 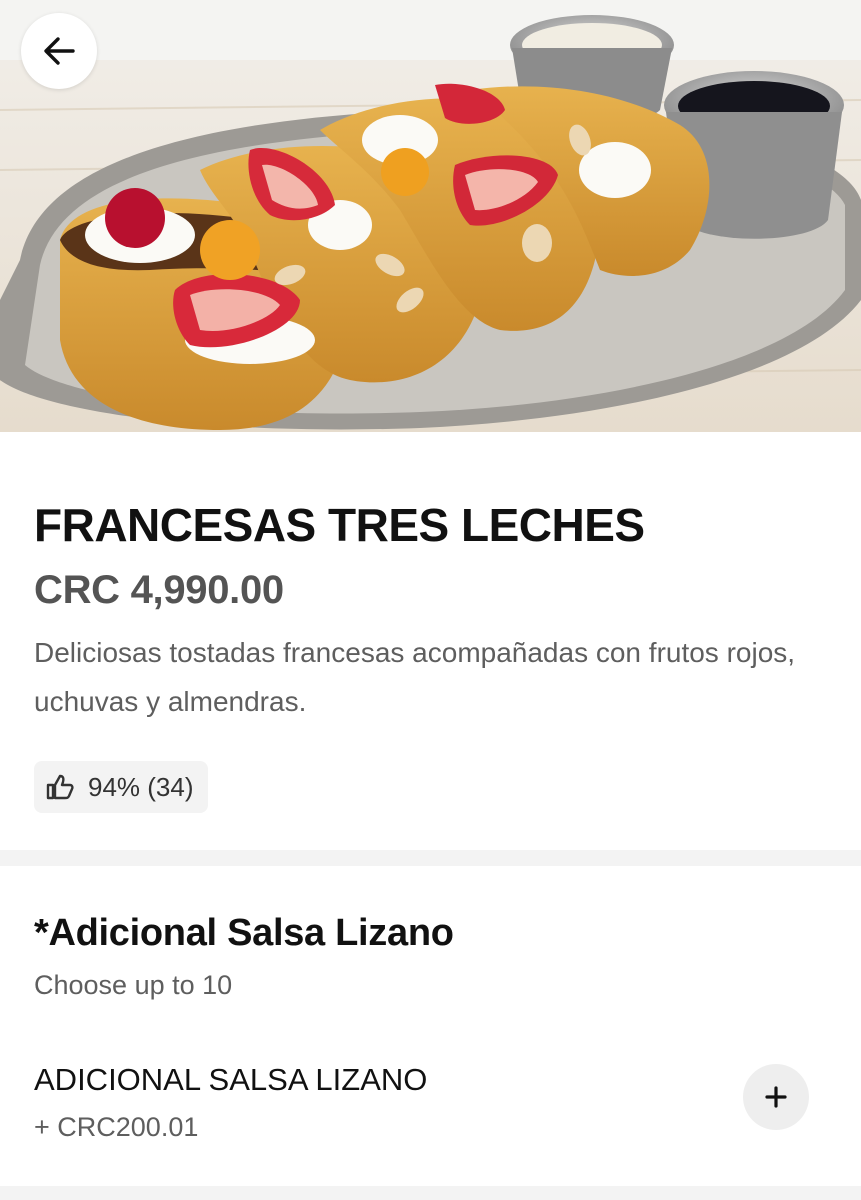 I want to click on thumbs-up-icon, so click(x=60, y=787).